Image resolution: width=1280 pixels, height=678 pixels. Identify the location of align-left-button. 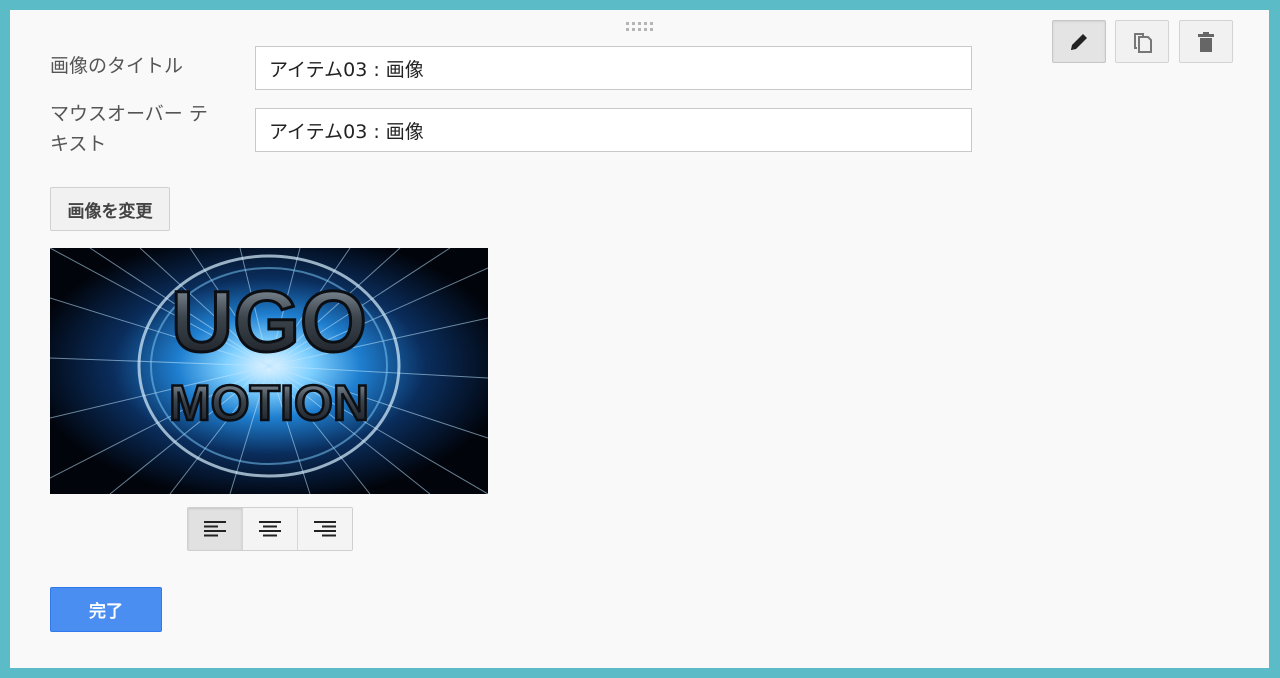
(215, 529).